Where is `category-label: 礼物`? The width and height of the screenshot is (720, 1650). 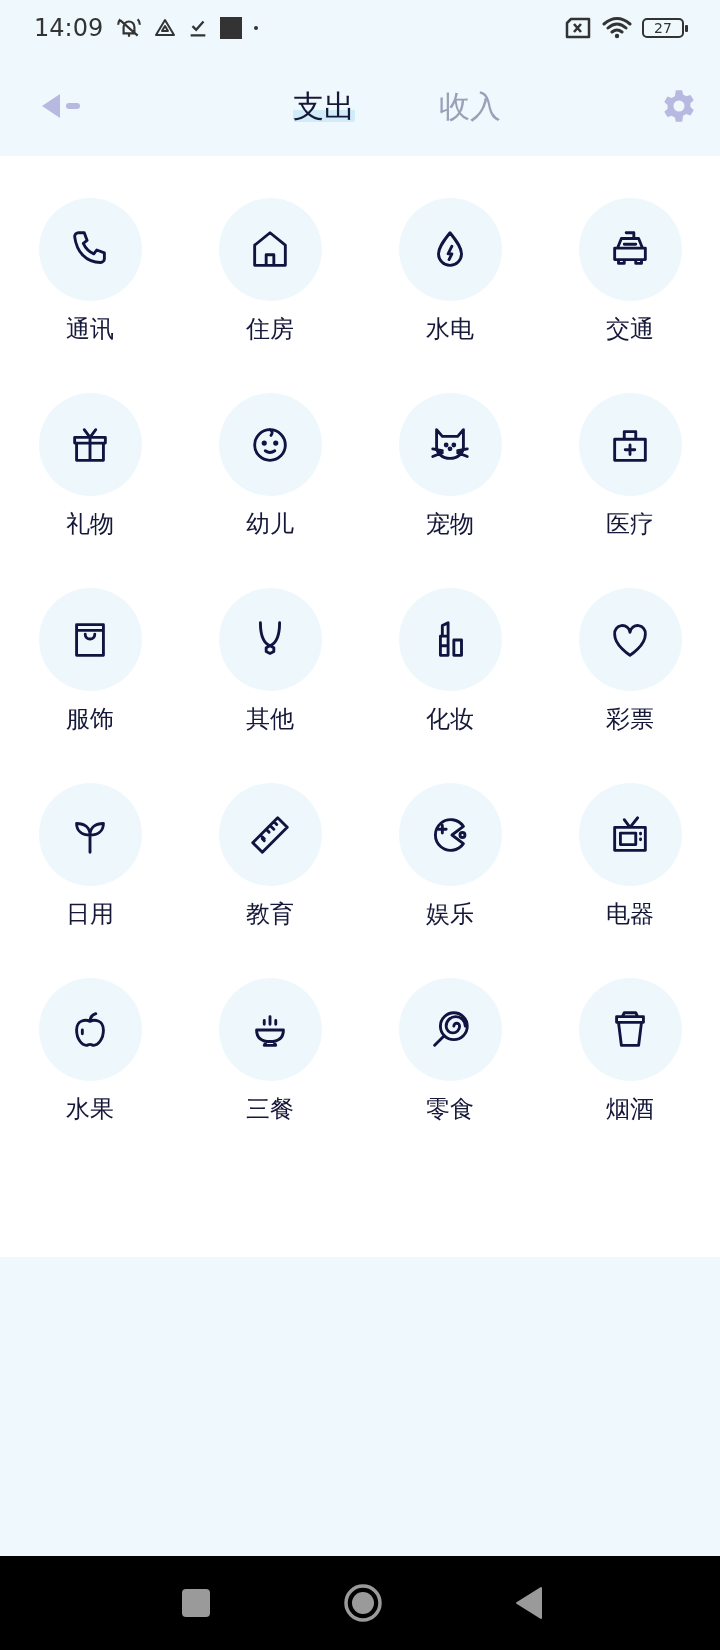 category-label: 礼物 is located at coordinates (90, 524).